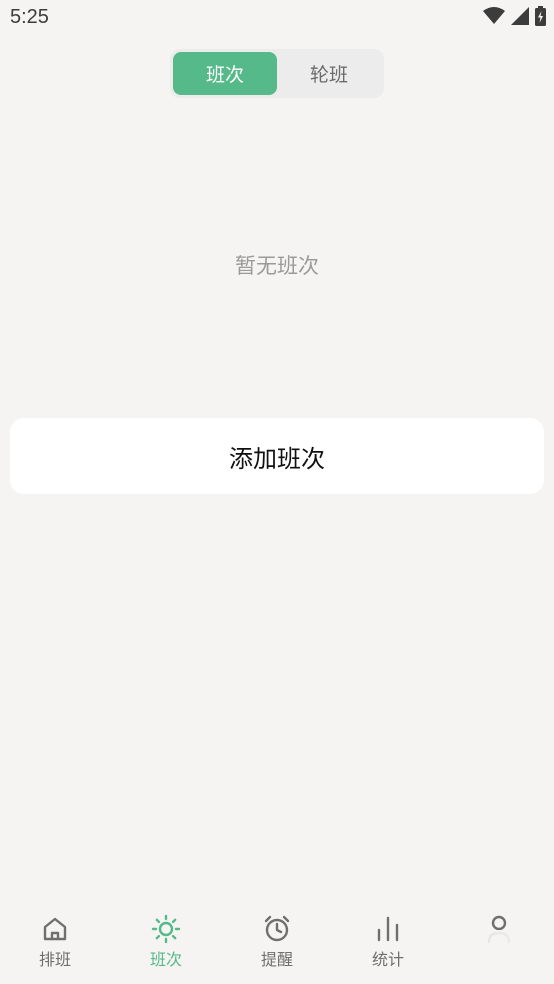  Describe the element at coordinates (540, 18) in the screenshot. I see `battery-charging-icon` at that location.